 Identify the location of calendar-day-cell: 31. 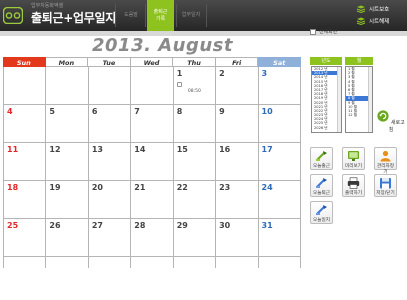
(279, 237).